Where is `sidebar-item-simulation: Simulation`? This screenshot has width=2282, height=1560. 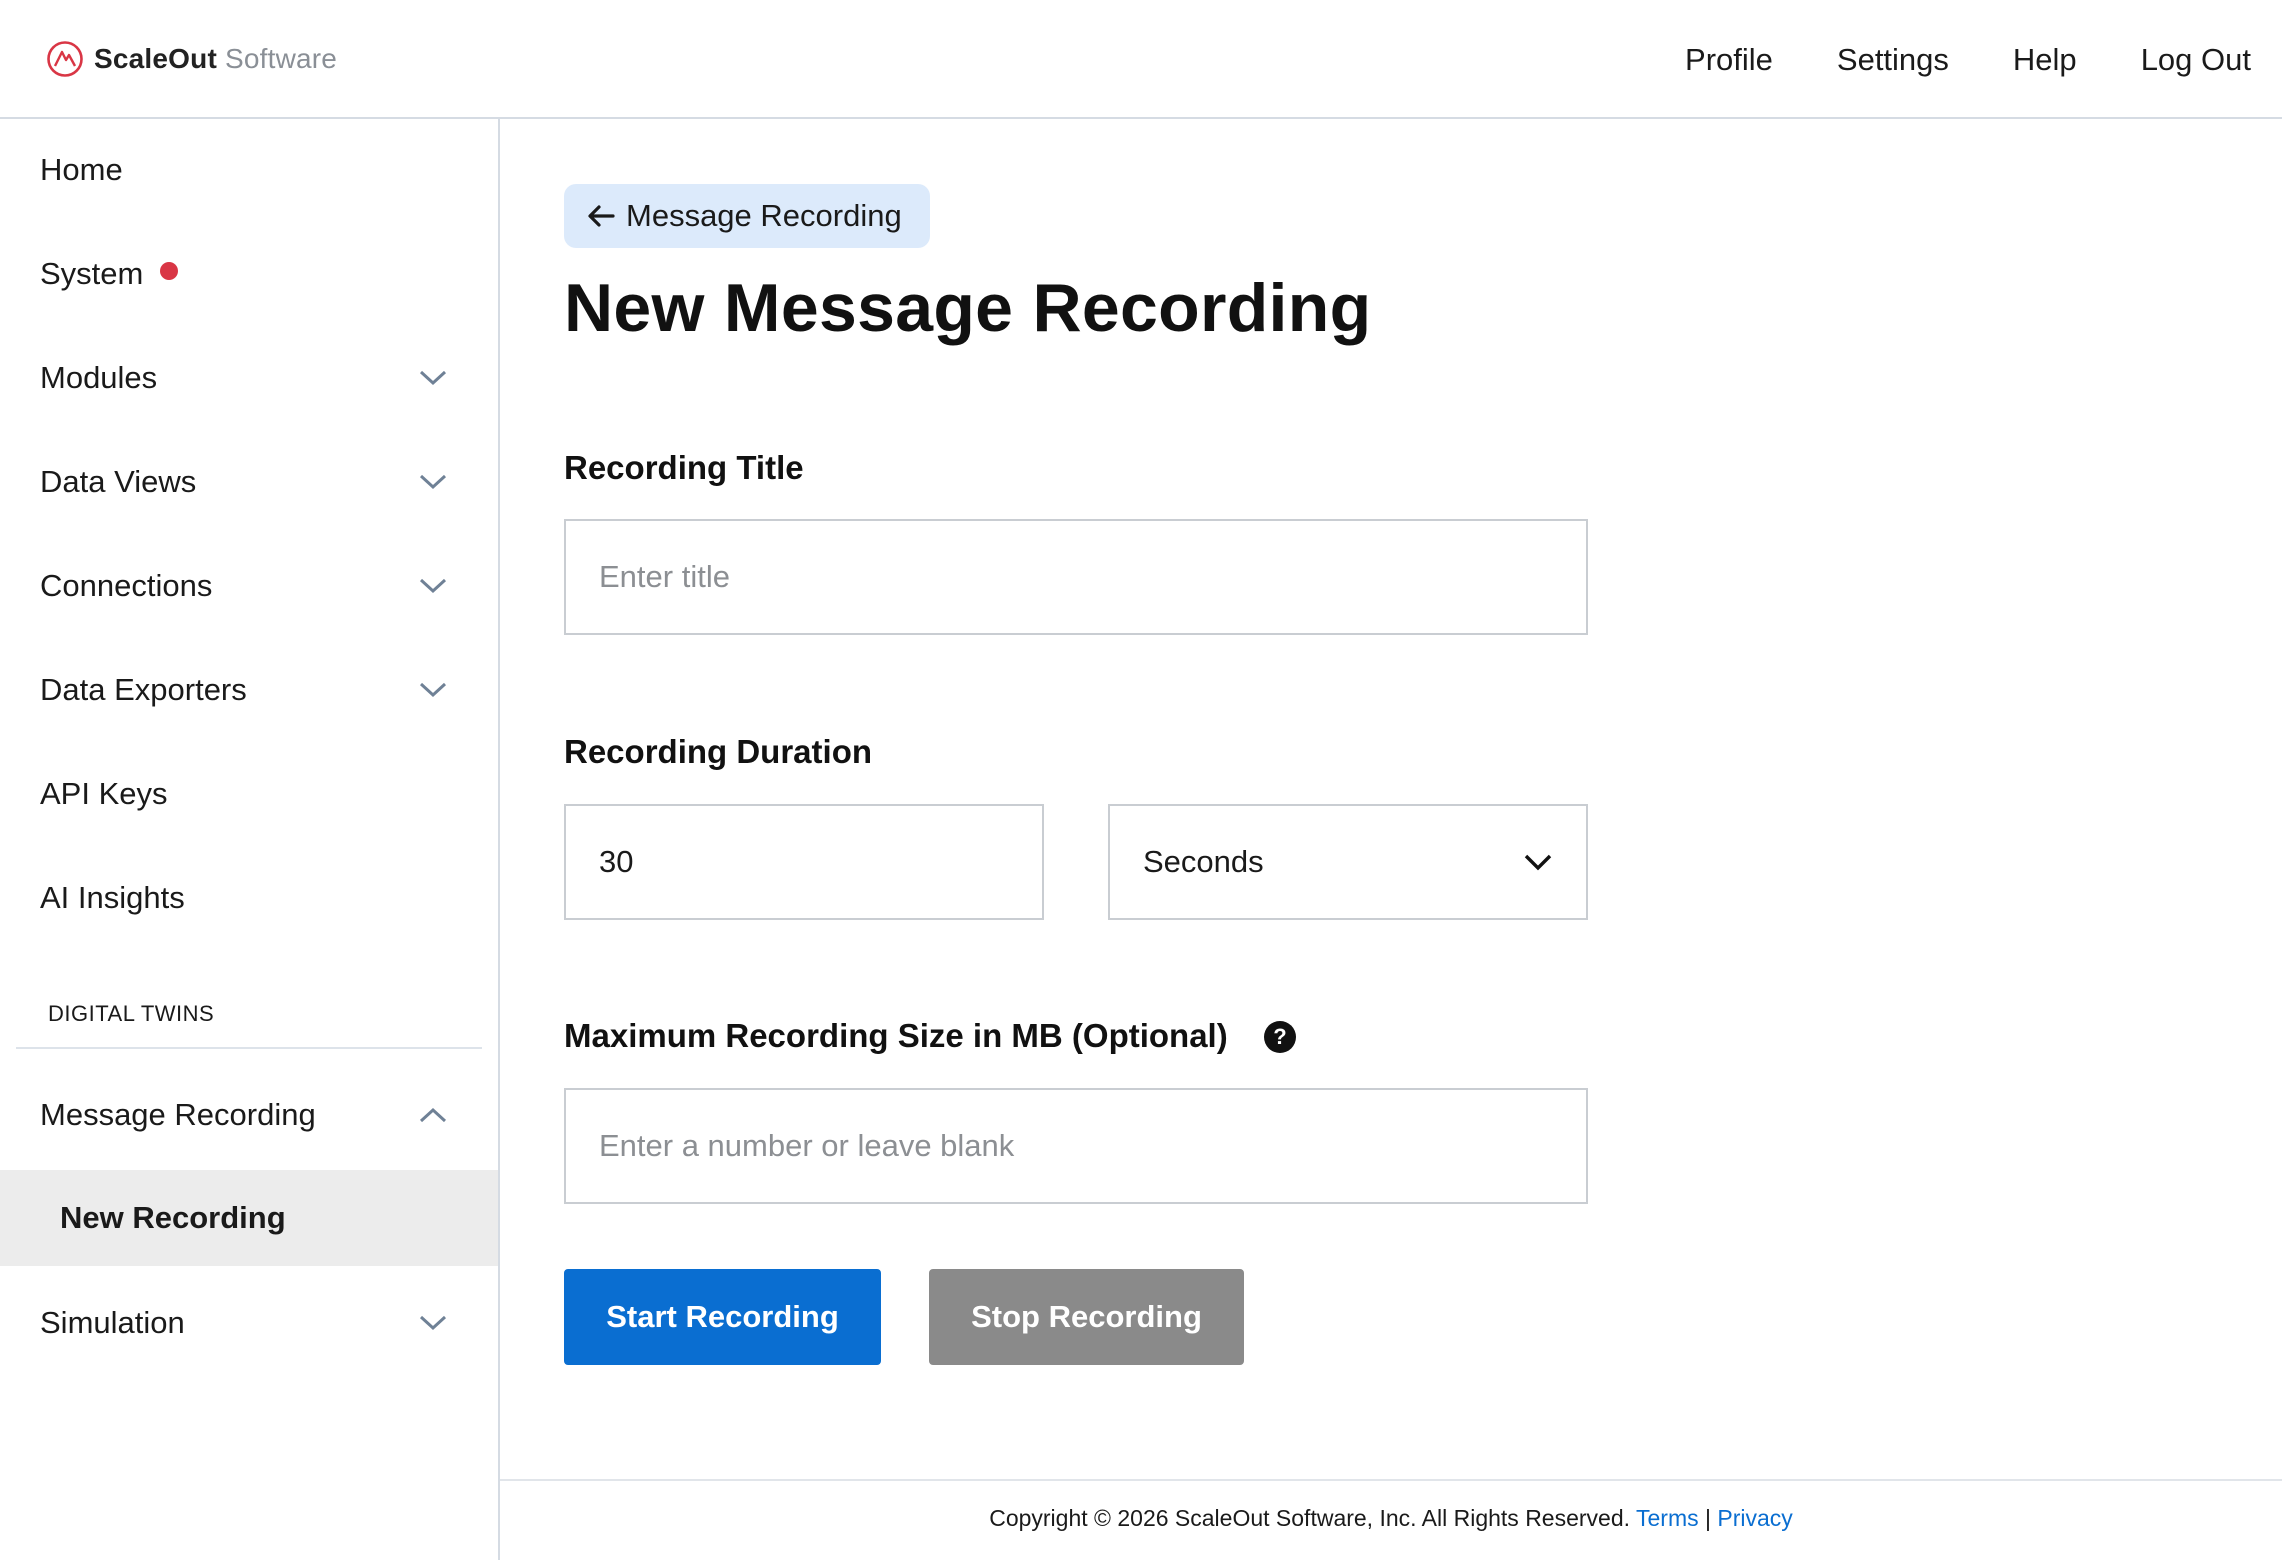
sidebar-item-simulation: Simulation is located at coordinates (249, 1323).